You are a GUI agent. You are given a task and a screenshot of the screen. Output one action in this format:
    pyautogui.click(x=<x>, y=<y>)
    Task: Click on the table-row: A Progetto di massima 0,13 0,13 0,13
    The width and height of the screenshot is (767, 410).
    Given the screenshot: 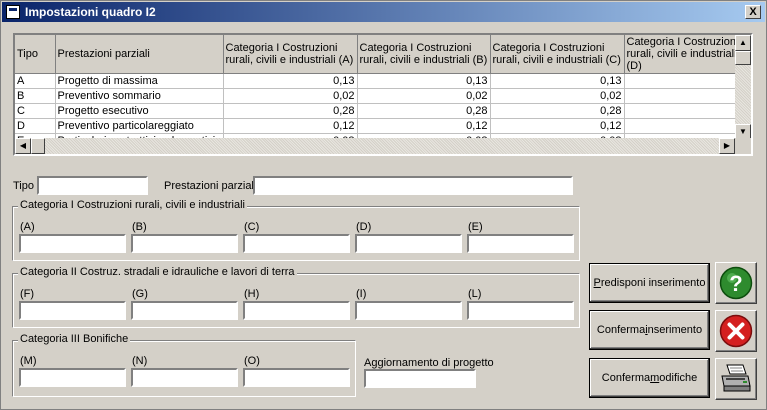 What is the action you would take?
    pyautogui.click(x=380, y=81)
    